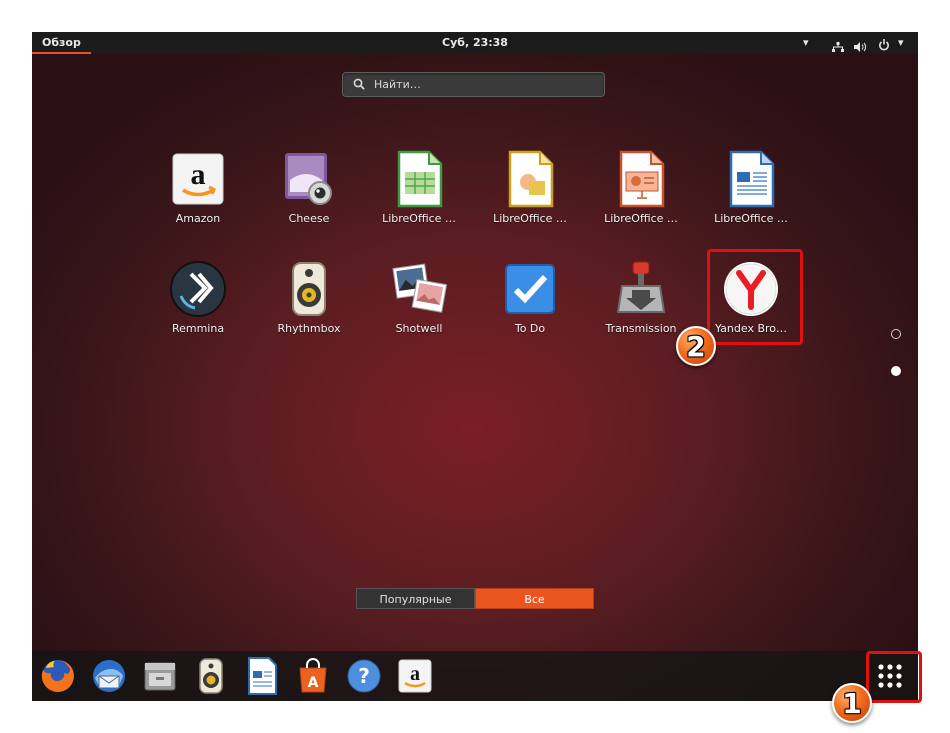 The image size is (950, 733). Describe the element at coordinates (309, 218) in the screenshot. I see `app-label: Cheese` at that location.